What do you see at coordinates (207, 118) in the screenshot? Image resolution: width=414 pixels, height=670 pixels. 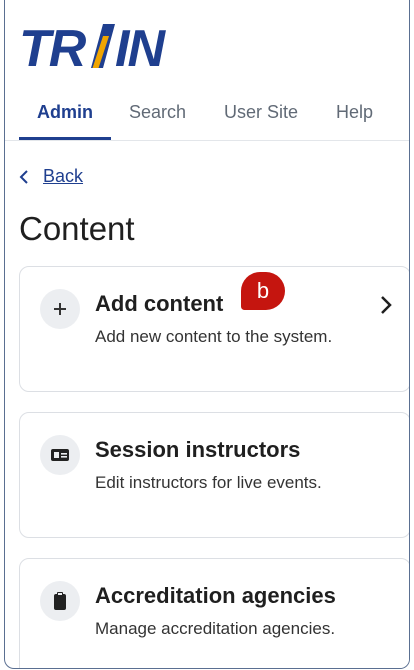 I see `top-nav: Admin Search User Site Help` at bounding box center [207, 118].